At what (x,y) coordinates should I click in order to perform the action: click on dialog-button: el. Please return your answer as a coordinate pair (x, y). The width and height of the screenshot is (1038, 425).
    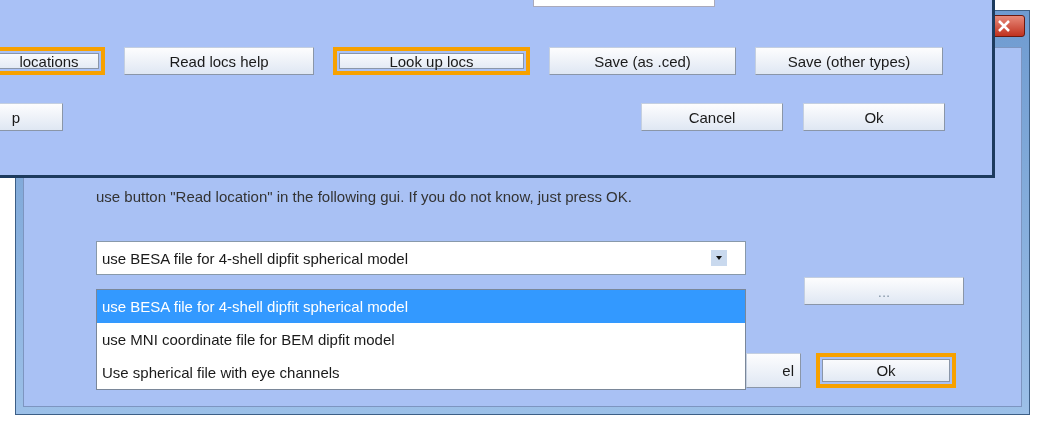
    Looking at the image, I should click on (773, 370).